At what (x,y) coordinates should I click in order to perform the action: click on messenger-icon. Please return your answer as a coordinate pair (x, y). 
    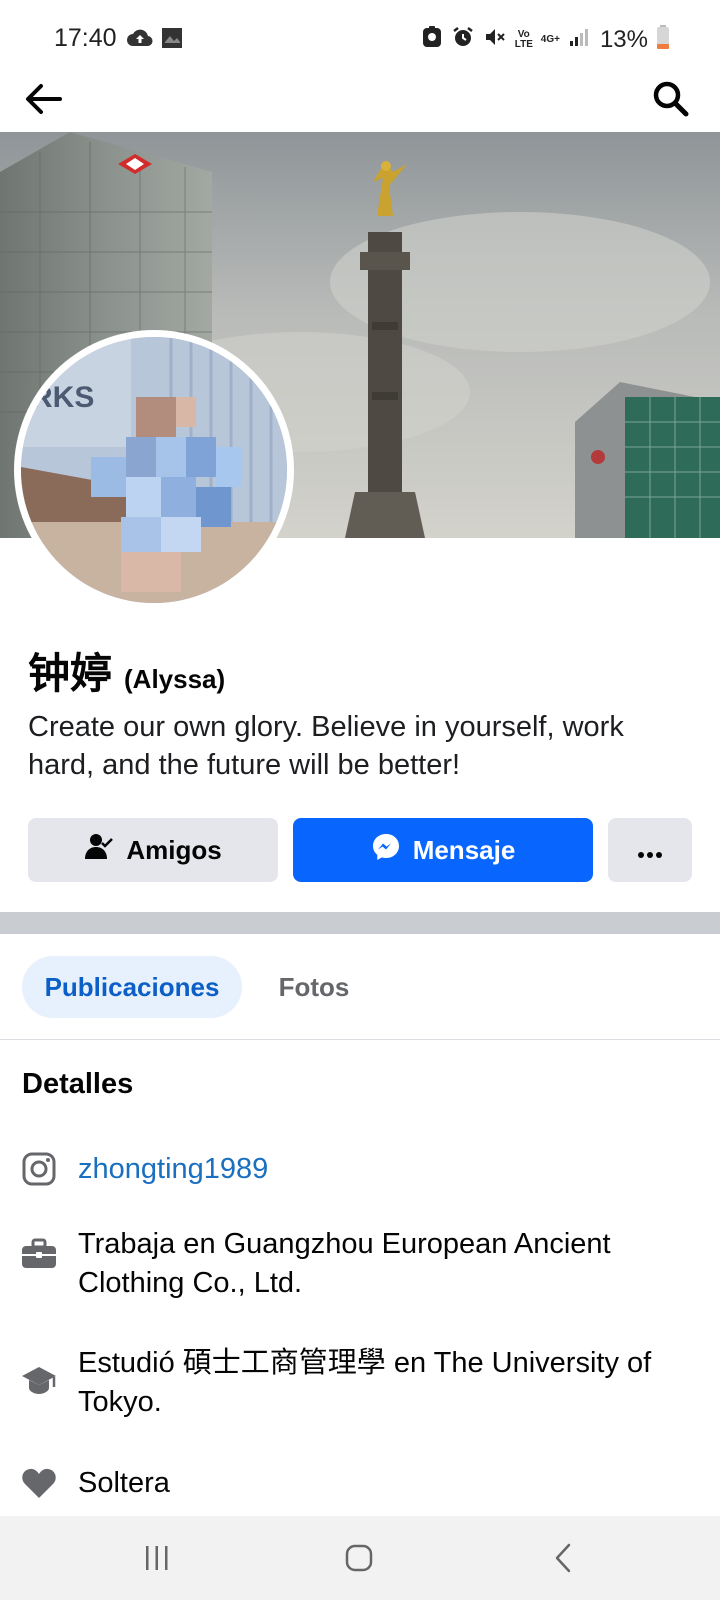
    Looking at the image, I should click on (386, 850).